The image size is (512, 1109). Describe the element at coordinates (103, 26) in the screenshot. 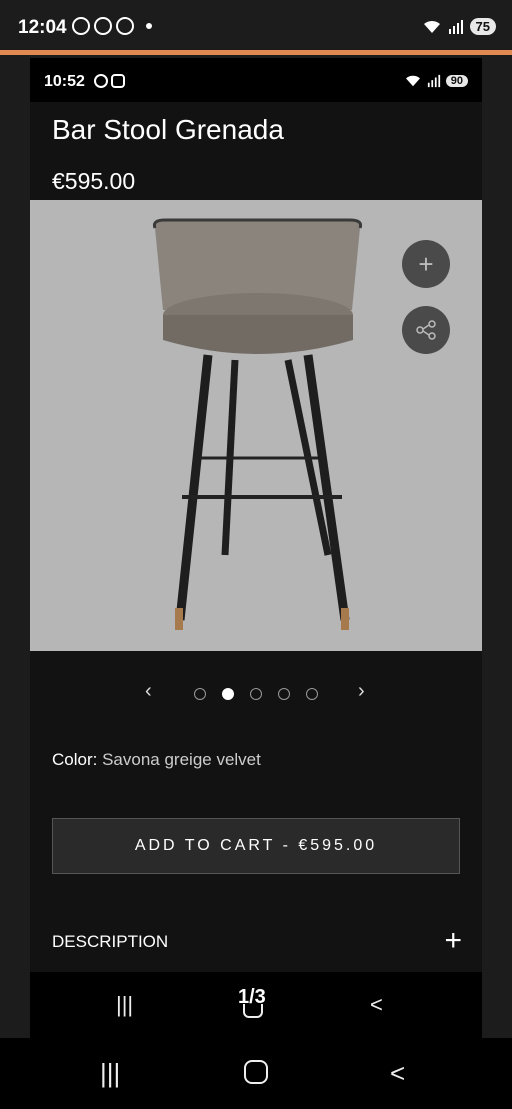

I see `whatsapp-icon` at that location.